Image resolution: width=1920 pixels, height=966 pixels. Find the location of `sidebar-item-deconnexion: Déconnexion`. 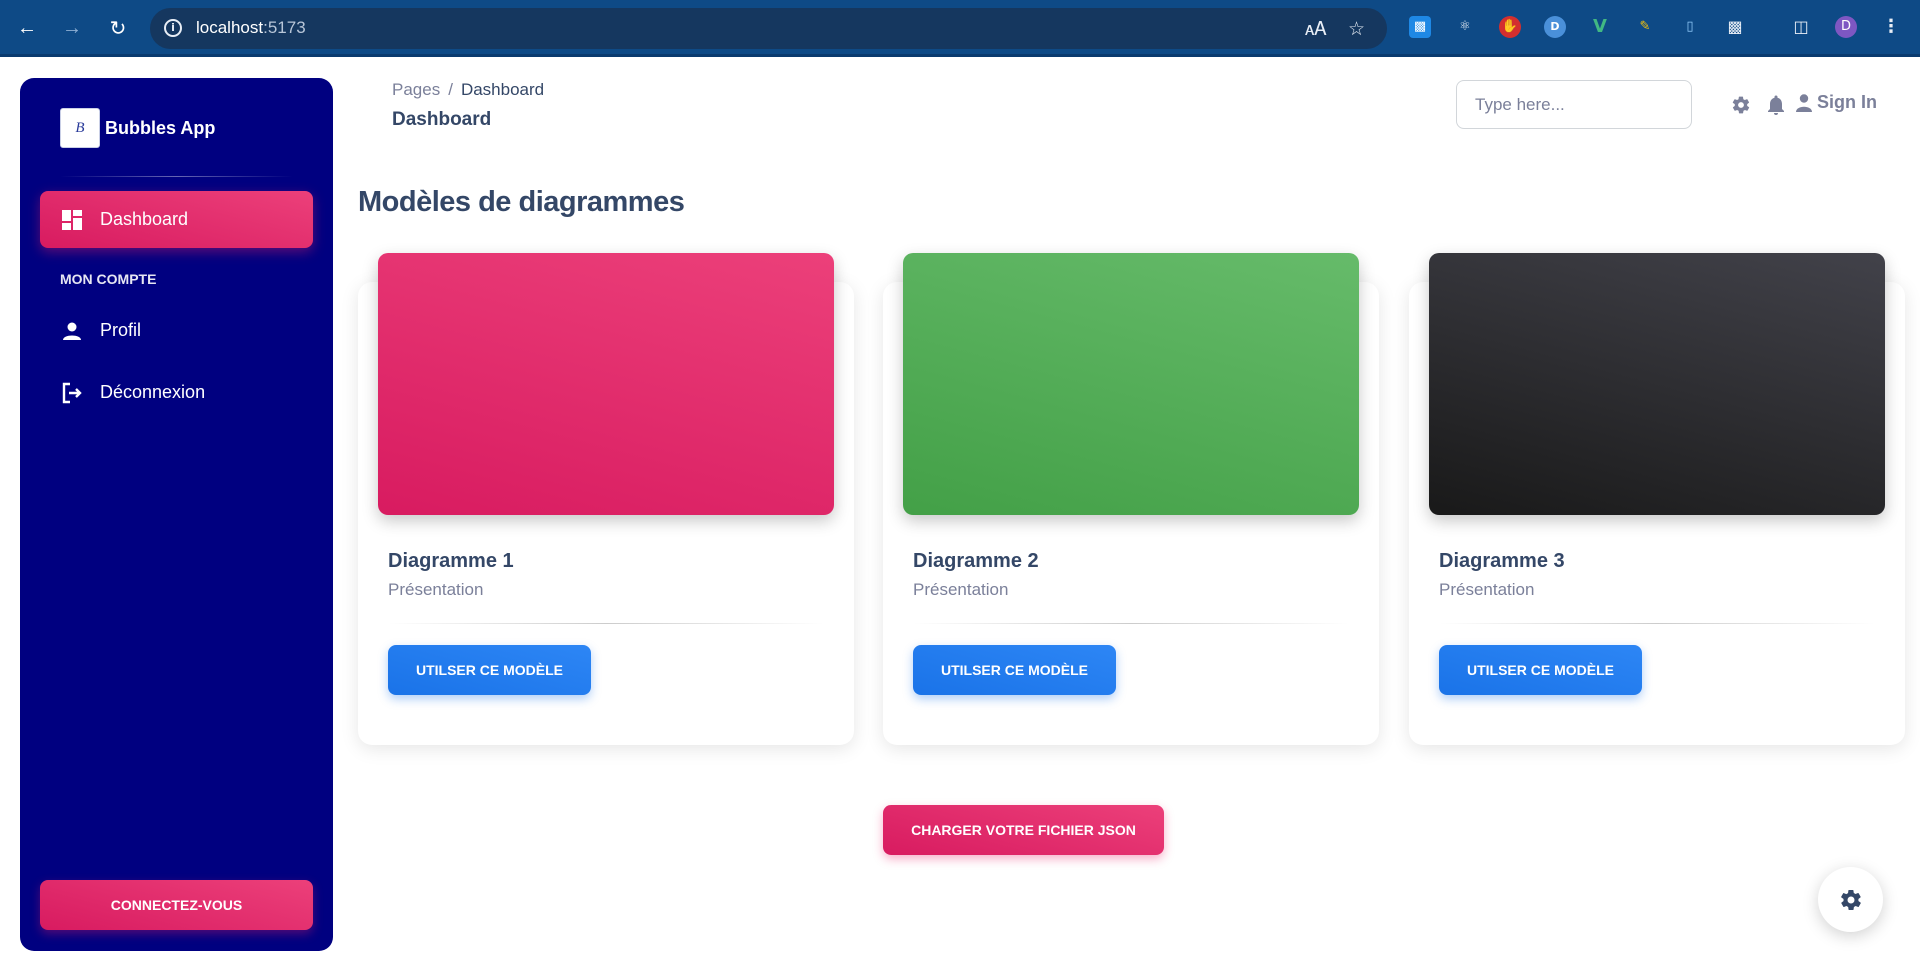

sidebar-item-deconnexion: Déconnexion is located at coordinates (176, 392).